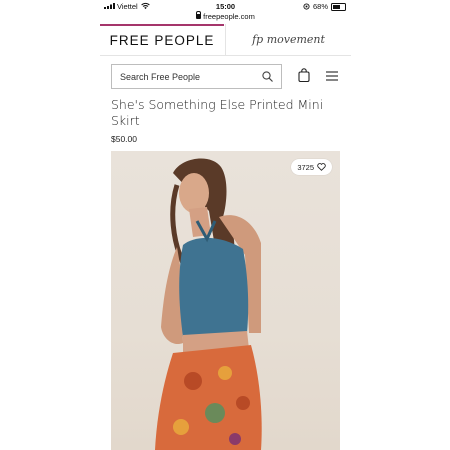 This screenshot has width=450, height=450. I want to click on product-title: She's Something Else Printed Mini Skirt, so click(217, 112).